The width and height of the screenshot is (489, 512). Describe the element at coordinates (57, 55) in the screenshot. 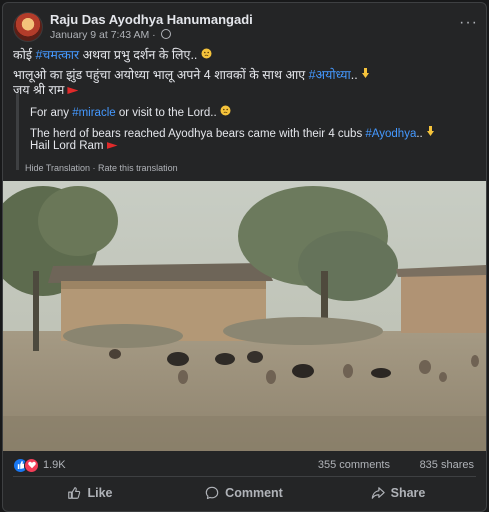

I see `hashtag-chamatkar: #चमत्कार` at that location.